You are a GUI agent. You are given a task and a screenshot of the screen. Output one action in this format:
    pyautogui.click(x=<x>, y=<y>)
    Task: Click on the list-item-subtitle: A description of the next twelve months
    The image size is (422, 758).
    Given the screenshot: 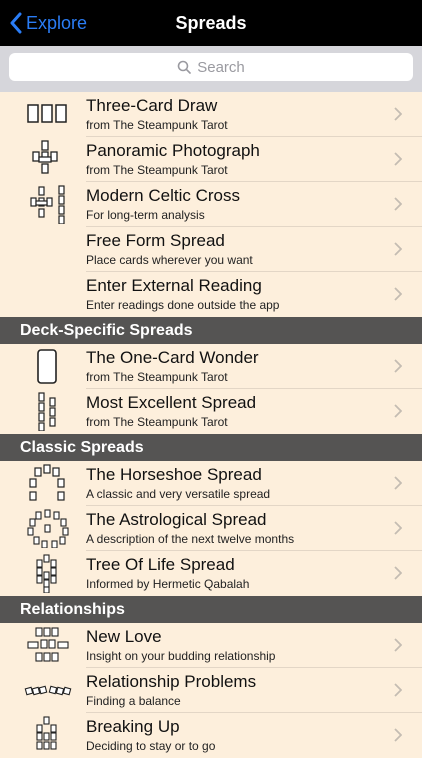 What is the action you would take?
    pyautogui.click(x=190, y=539)
    